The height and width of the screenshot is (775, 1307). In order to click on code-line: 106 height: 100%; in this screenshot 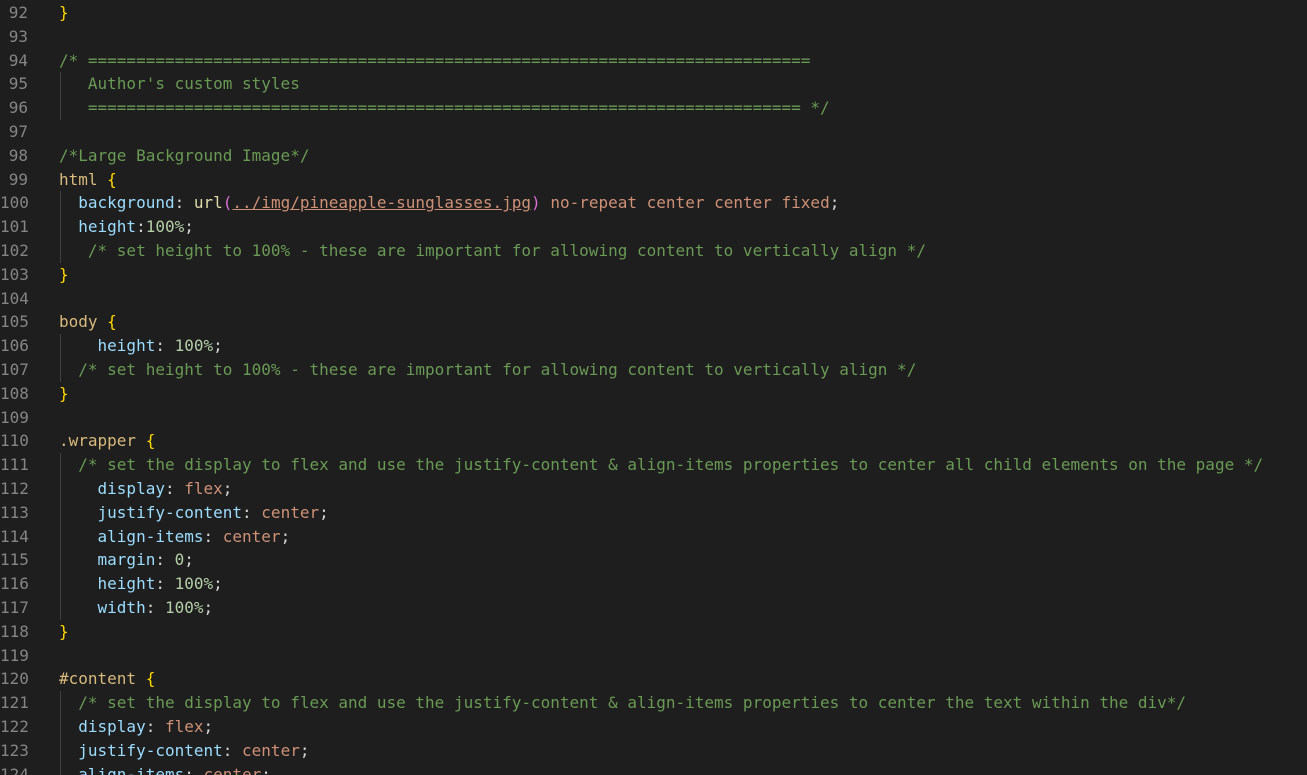, I will do `click(653, 346)`.